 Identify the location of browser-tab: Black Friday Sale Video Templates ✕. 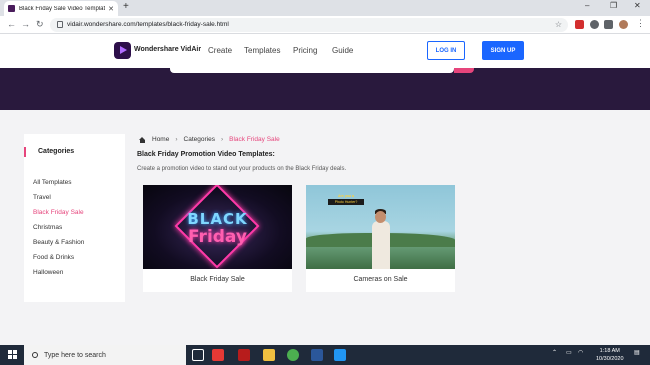
(61, 8).